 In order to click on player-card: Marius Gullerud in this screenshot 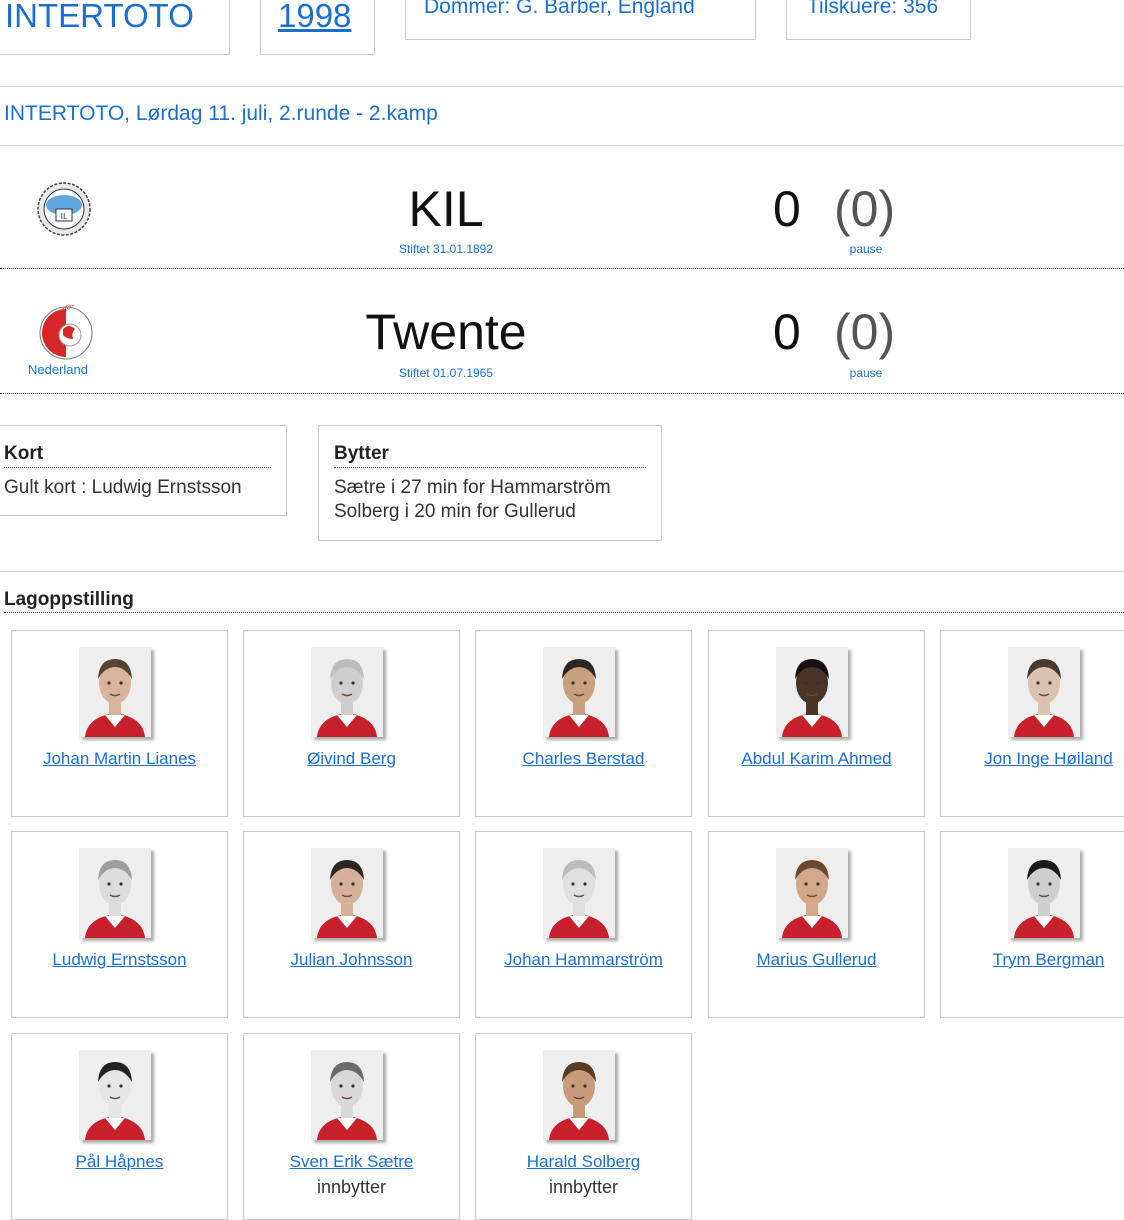, I will do `click(816, 924)`.